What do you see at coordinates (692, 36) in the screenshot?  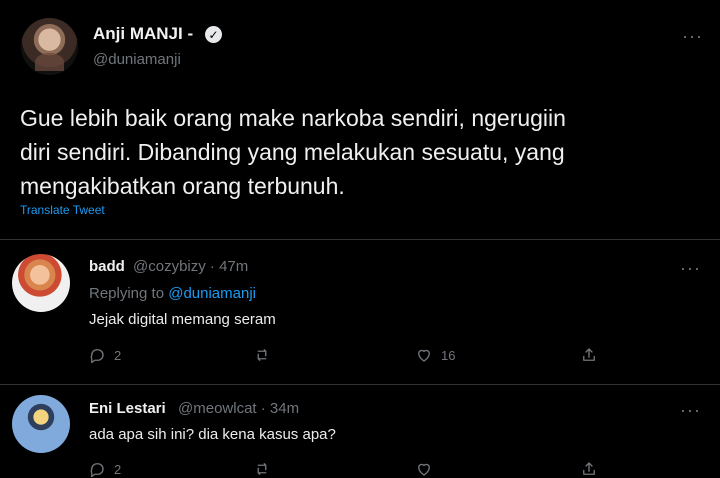 I see `tweet-more-icon: ···` at bounding box center [692, 36].